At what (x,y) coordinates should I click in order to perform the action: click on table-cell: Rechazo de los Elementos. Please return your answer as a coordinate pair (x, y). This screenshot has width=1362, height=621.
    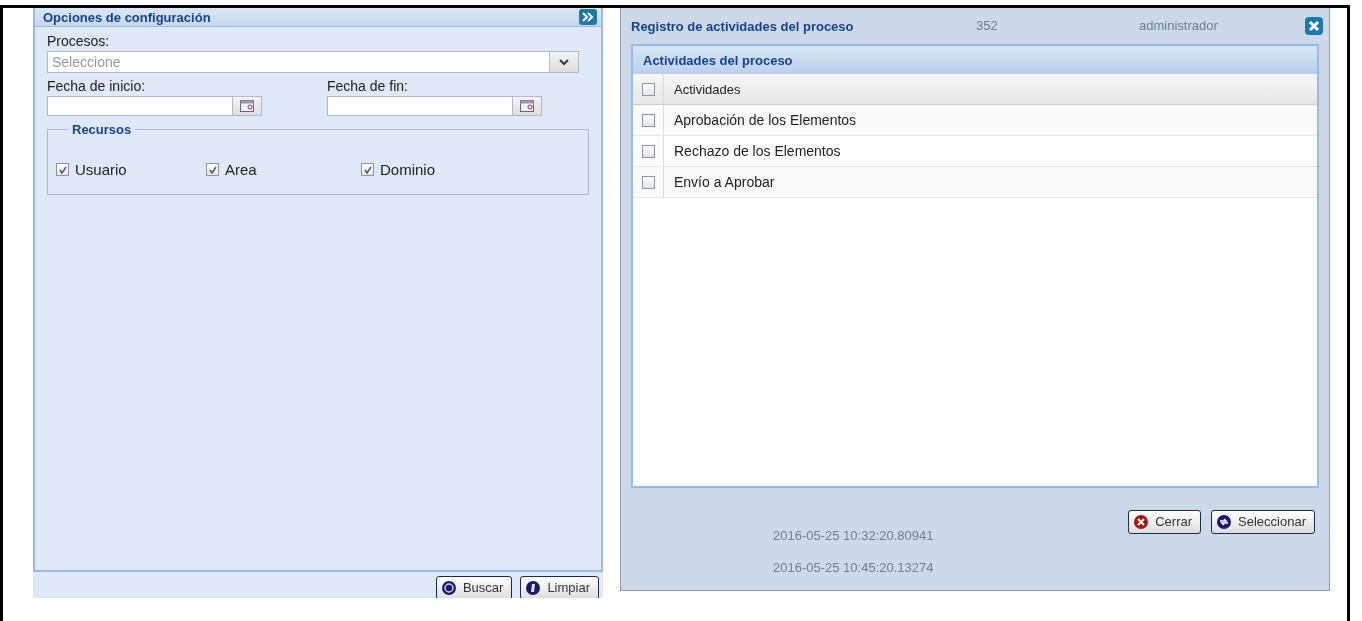
    Looking at the image, I should click on (752, 151).